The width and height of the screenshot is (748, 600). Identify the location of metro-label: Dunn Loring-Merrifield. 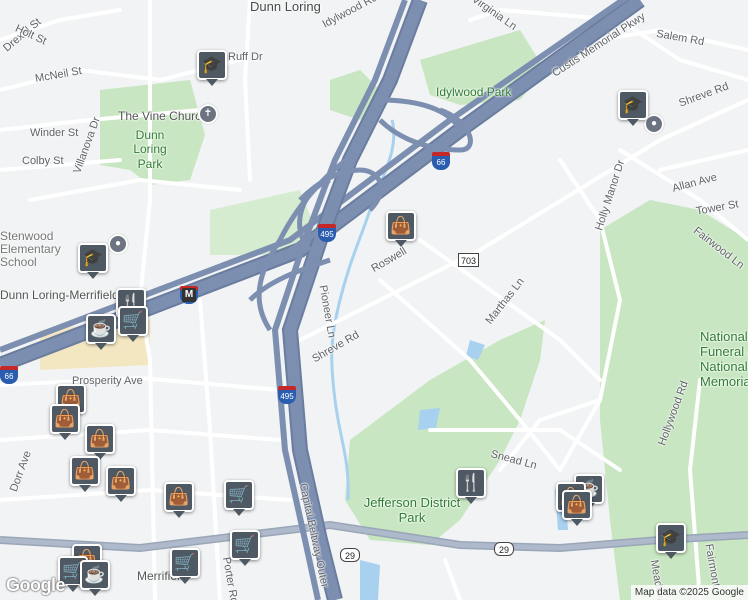
(59, 295).